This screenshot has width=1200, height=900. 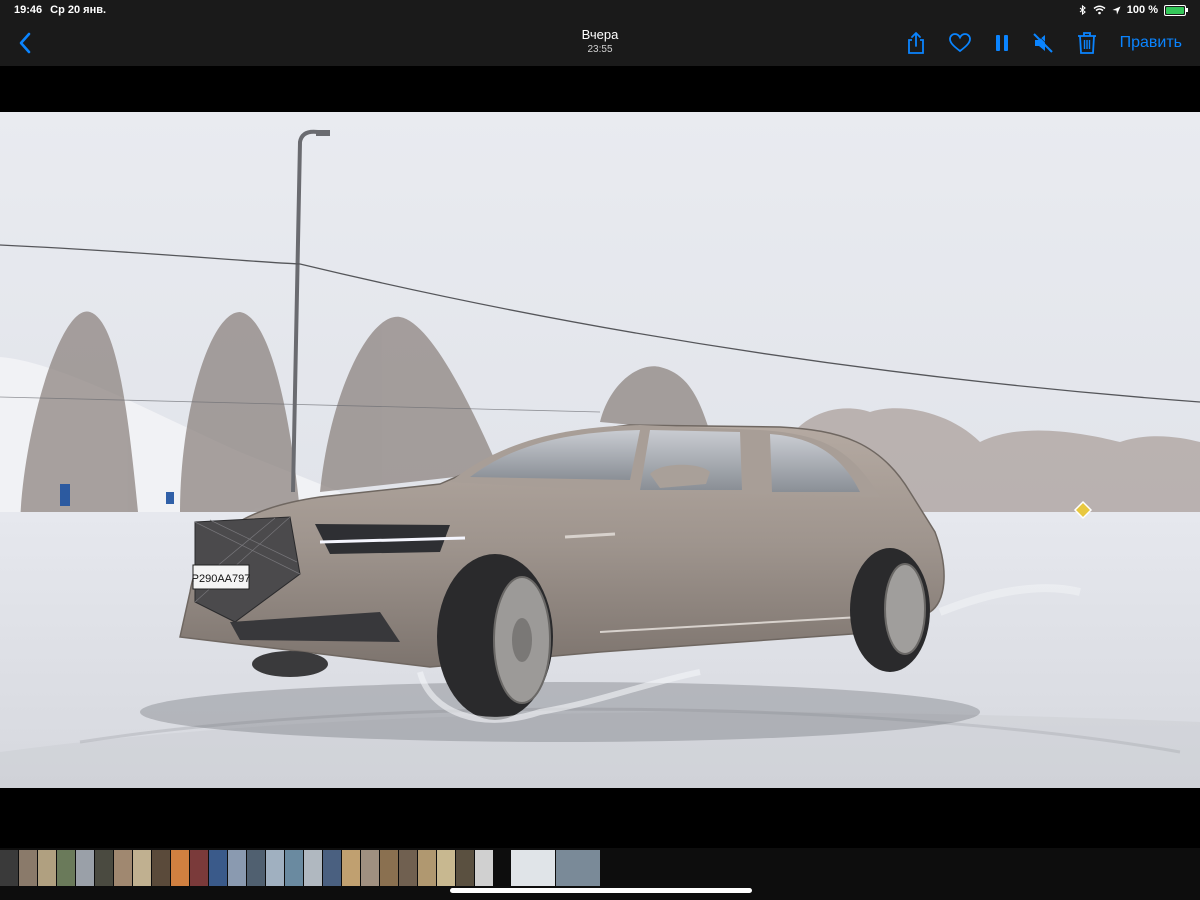 I want to click on thumbnail-strip, so click(x=600, y=874).